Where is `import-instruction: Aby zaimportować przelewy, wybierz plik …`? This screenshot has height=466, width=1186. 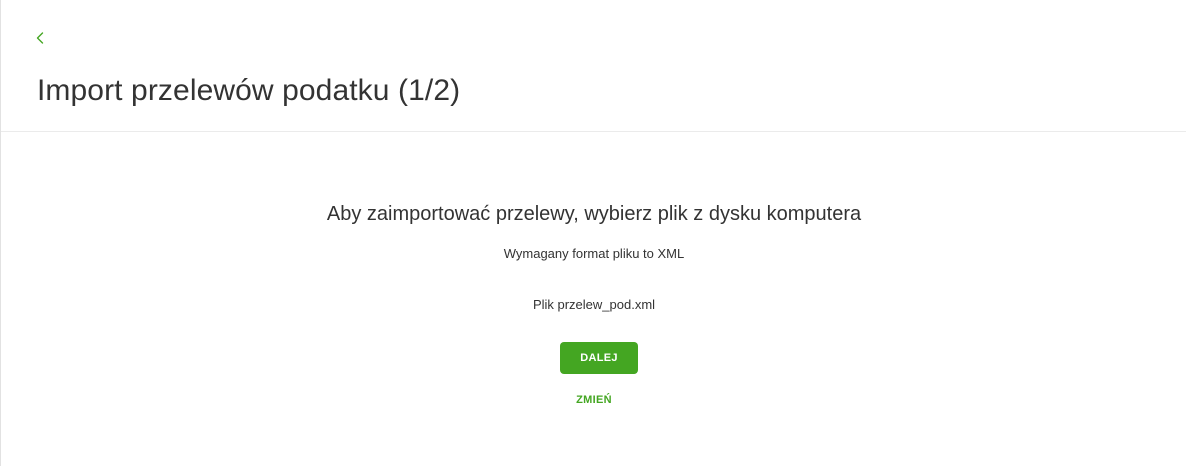
import-instruction: Aby zaimportować przelewy, wybierz plik … is located at coordinates (594, 214).